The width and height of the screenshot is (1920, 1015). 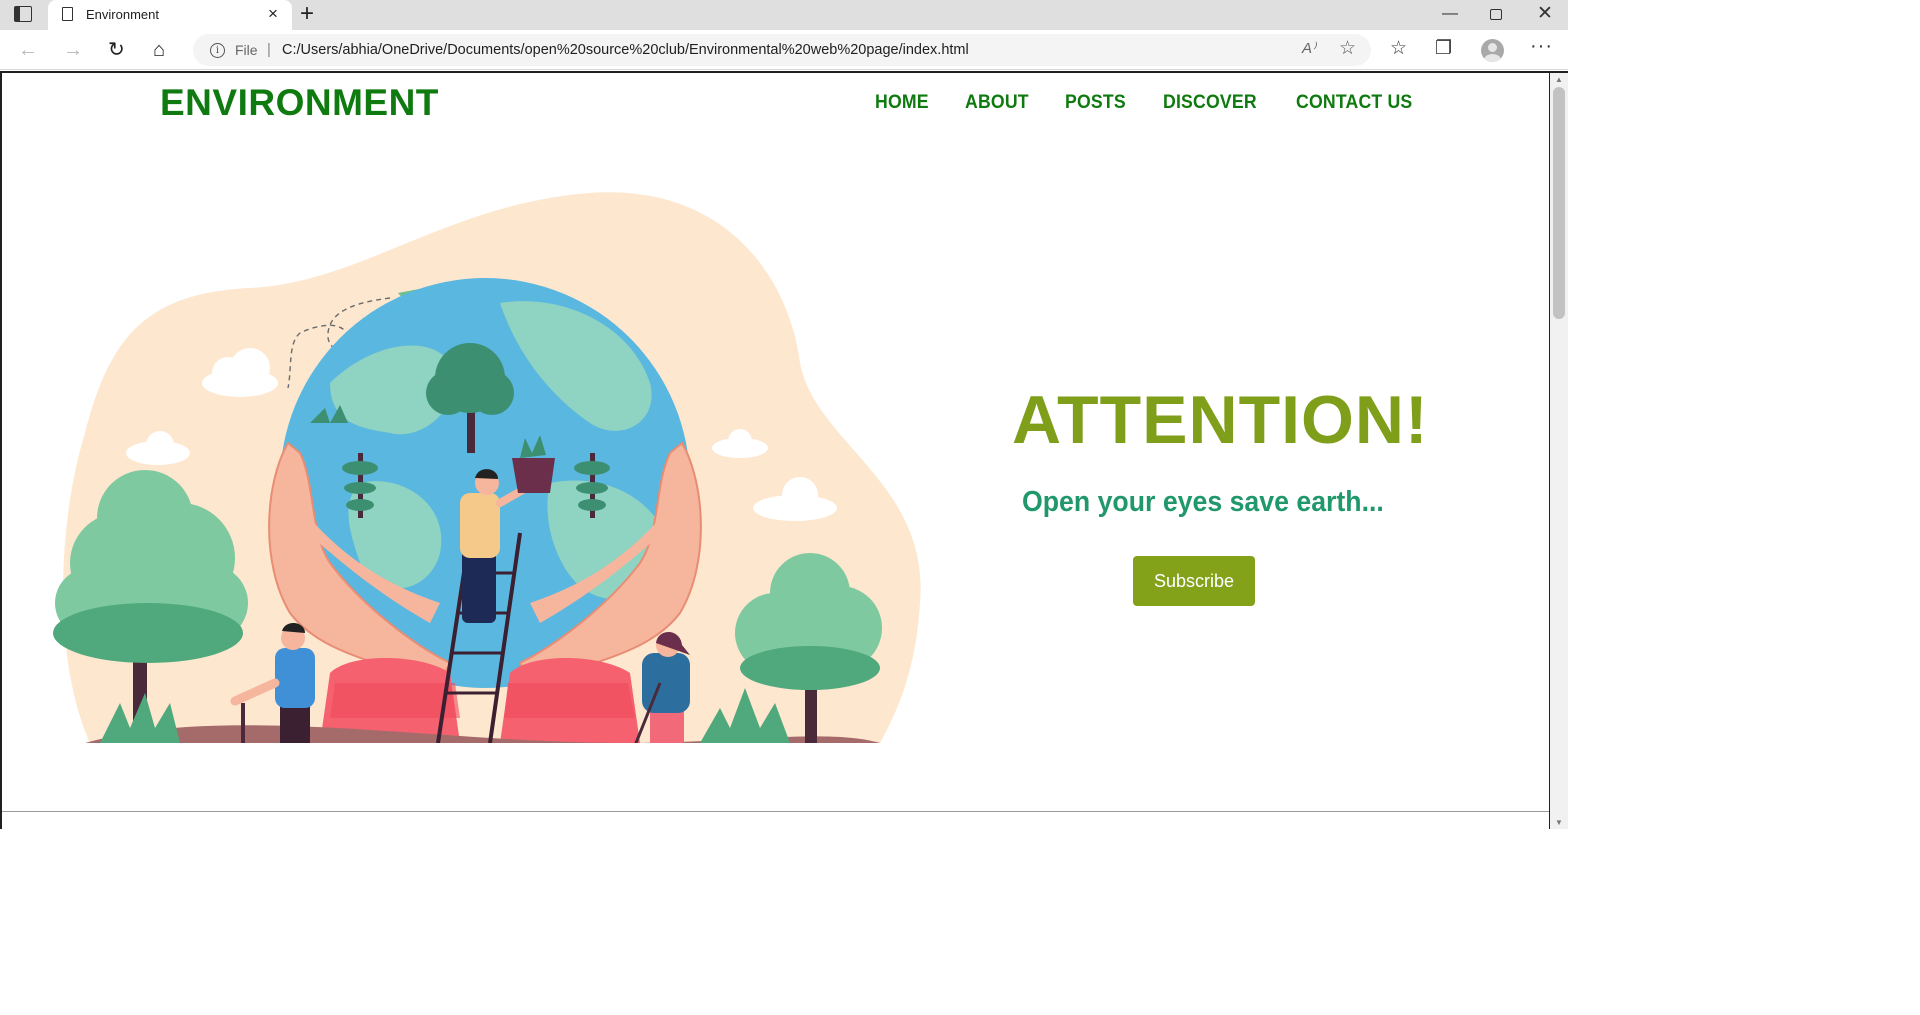 What do you see at coordinates (1347, 48) in the screenshot?
I see `add-favorite-icon: ☆` at bounding box center [1347, 48].